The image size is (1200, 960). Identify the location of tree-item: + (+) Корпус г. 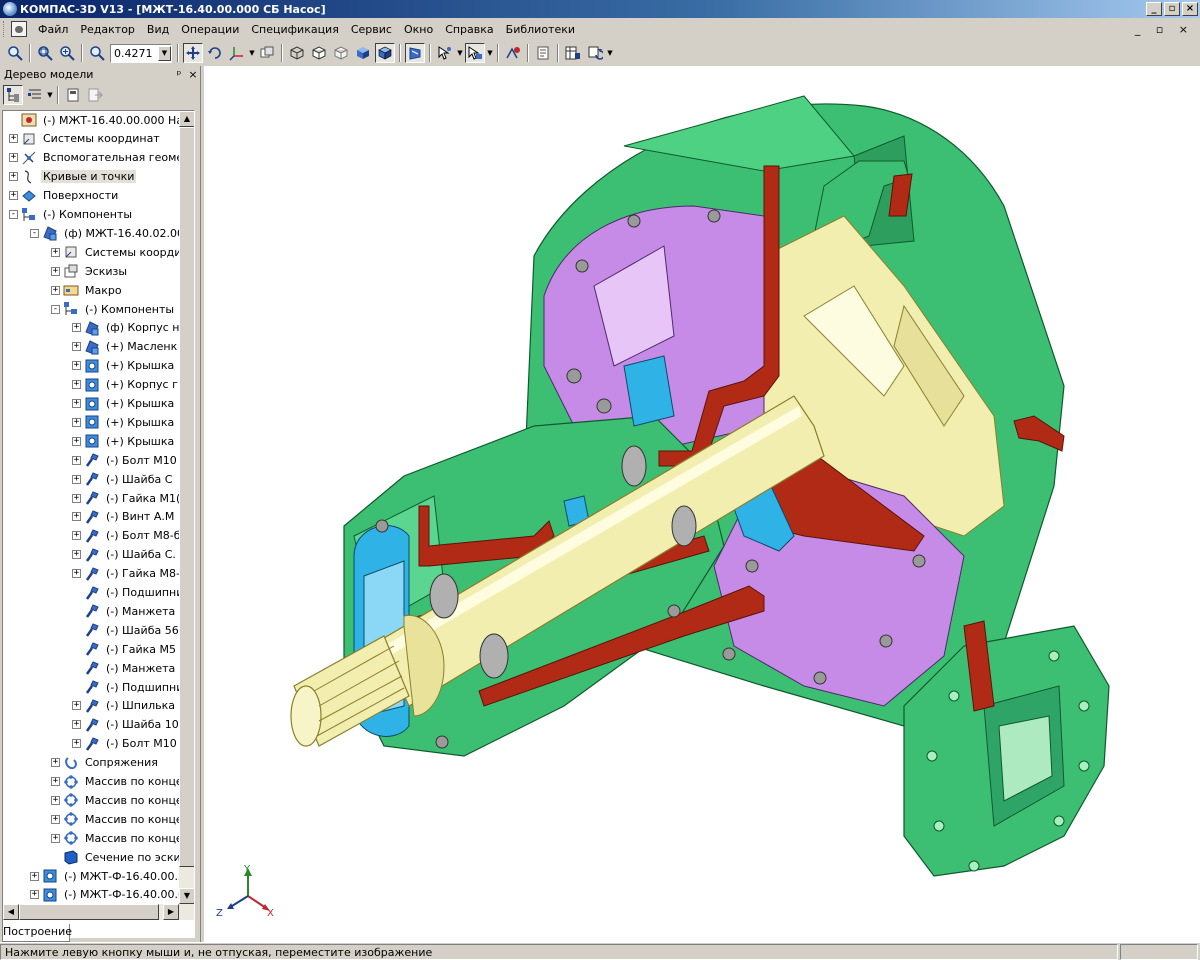
(125, 385).